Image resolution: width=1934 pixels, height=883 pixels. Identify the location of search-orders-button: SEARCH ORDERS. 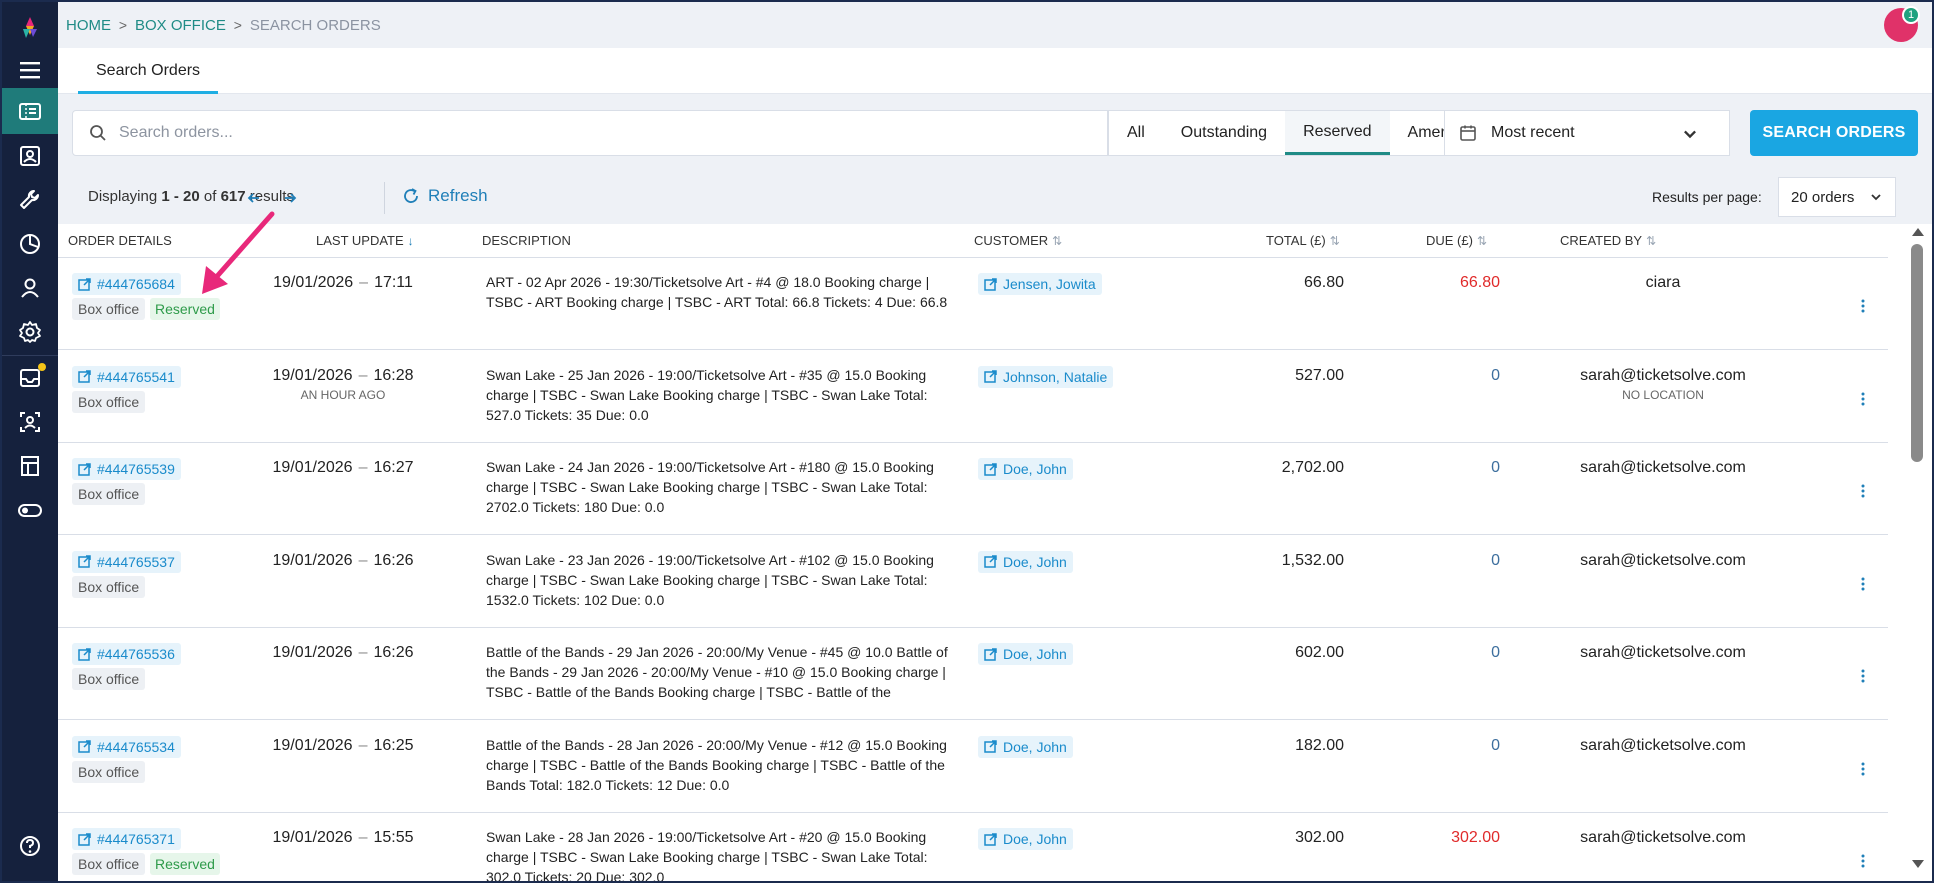
(1834, 133).